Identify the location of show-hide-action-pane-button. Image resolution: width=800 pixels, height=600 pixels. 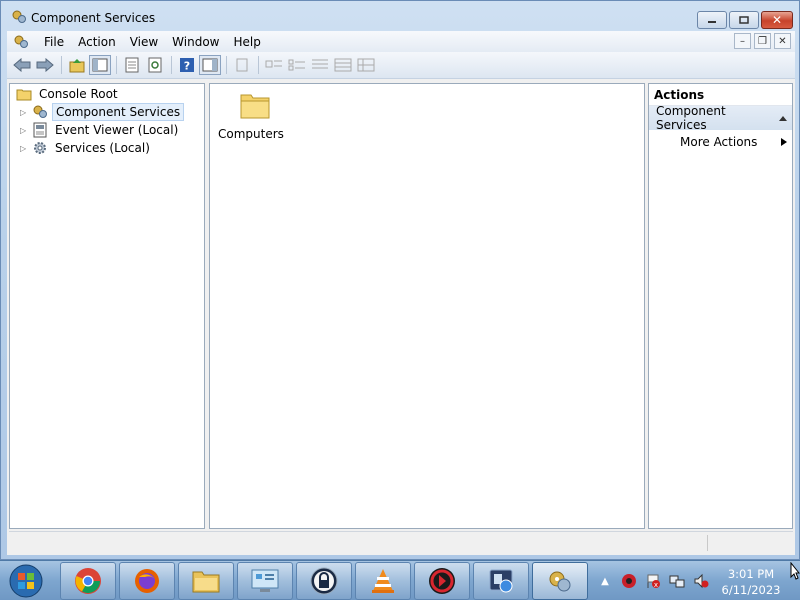
(210, 65).